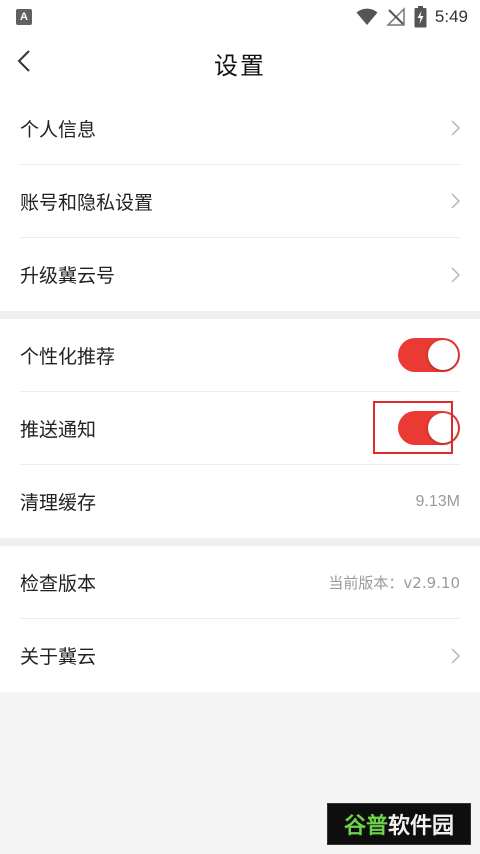 The image size is (480, 854). Describe the element at coordinates (240, 274) in the screenshot. I see `row-upgrade-jiyun: 升级冀云号` at that location.